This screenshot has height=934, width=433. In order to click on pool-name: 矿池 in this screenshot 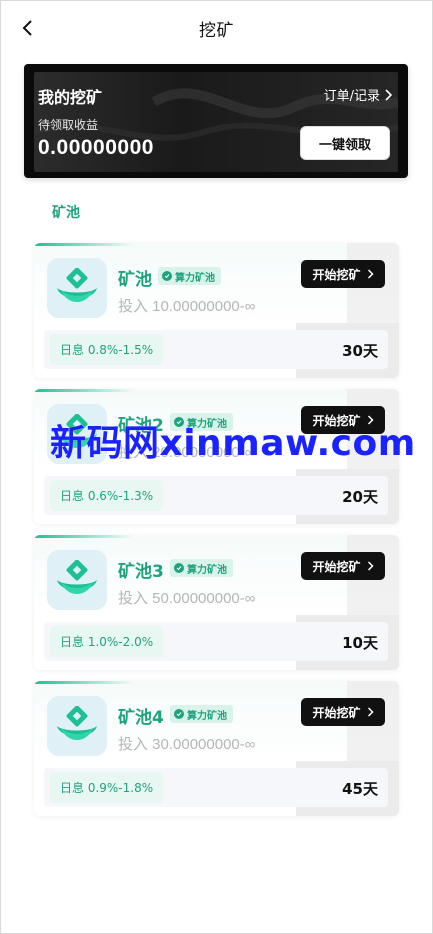, I will do `click(135, 280)`.